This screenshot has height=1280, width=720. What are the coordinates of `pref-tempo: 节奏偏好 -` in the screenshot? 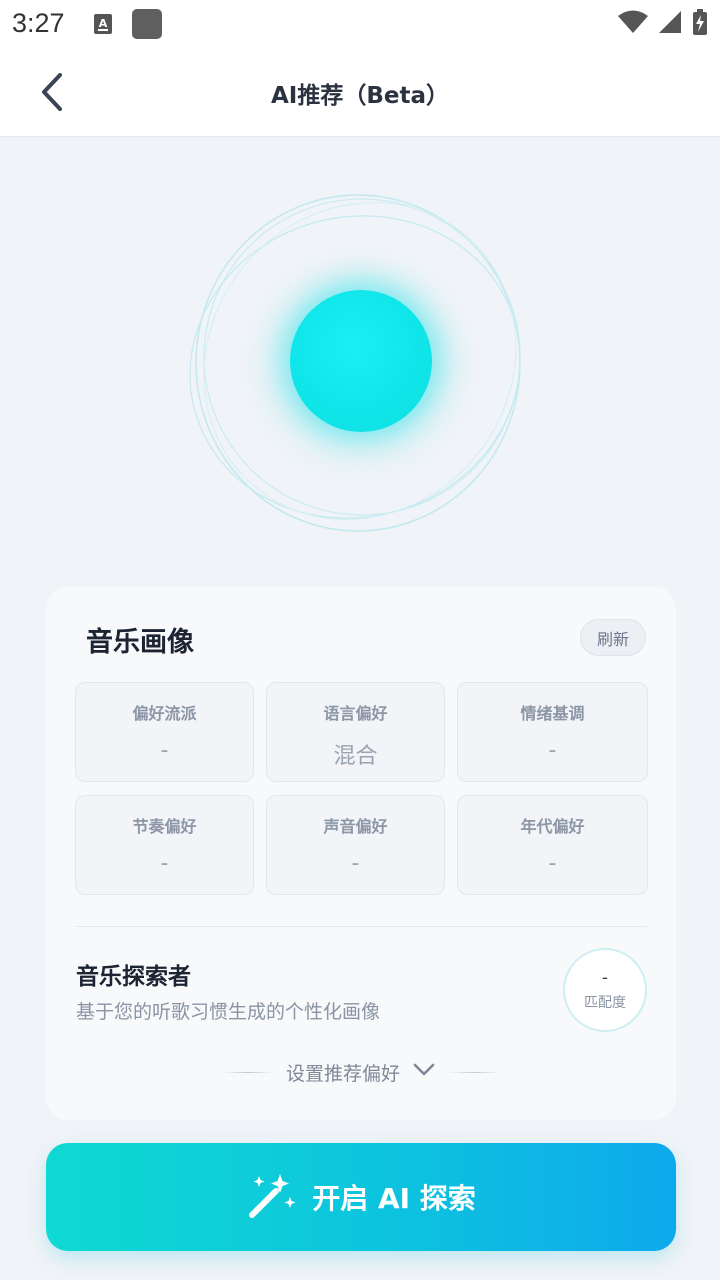 It's located at (164, 845).